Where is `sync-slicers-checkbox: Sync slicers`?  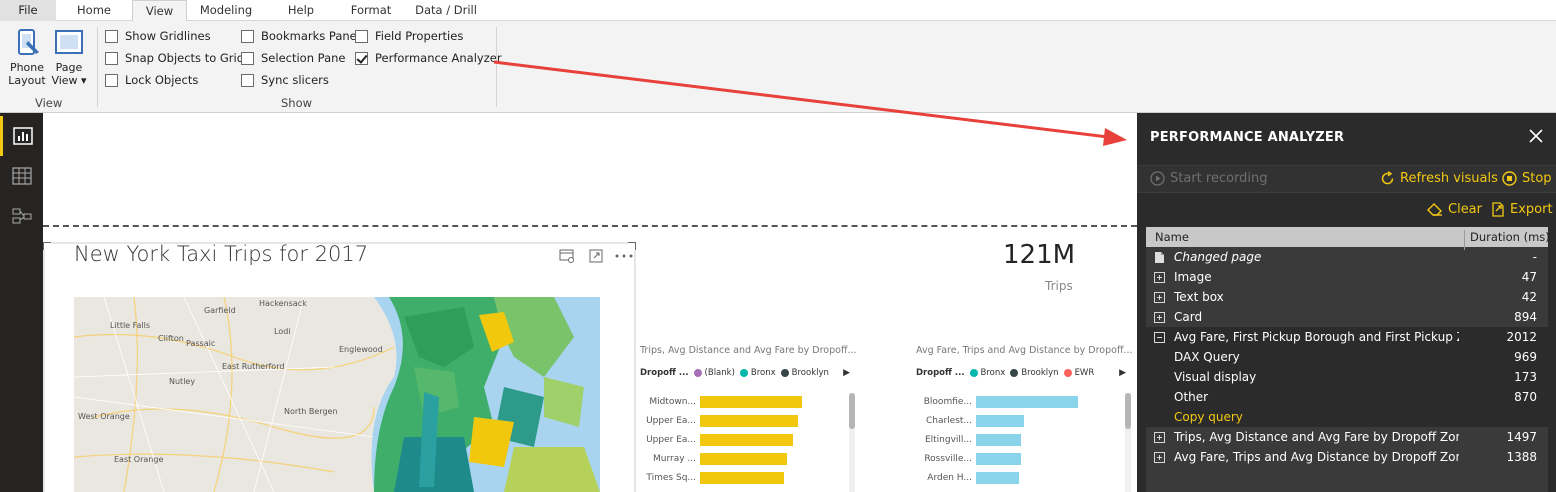
sync-slicers-checkbox: Sync slicers is located at coordinates (285, 80).